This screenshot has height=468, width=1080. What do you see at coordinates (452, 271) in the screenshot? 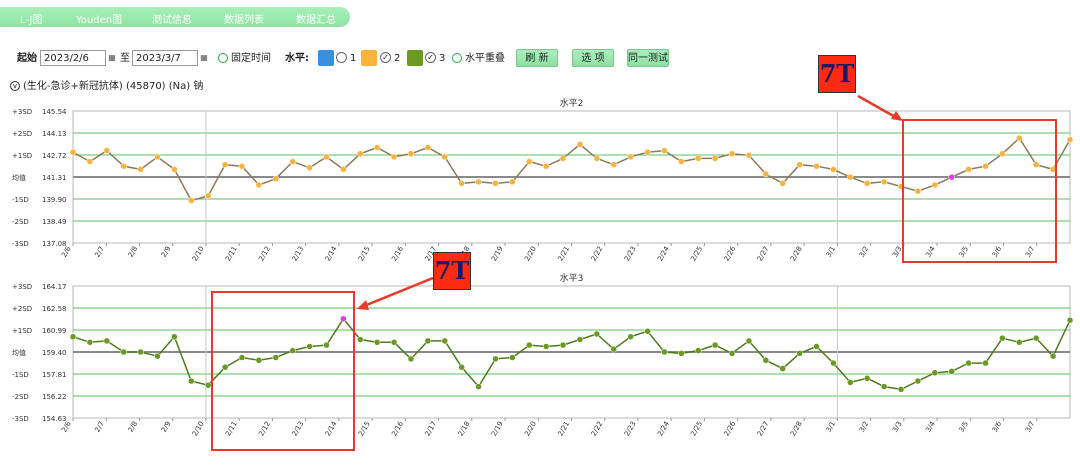
I see `annotation-badge: 7T` at bounding box center [452, 271].